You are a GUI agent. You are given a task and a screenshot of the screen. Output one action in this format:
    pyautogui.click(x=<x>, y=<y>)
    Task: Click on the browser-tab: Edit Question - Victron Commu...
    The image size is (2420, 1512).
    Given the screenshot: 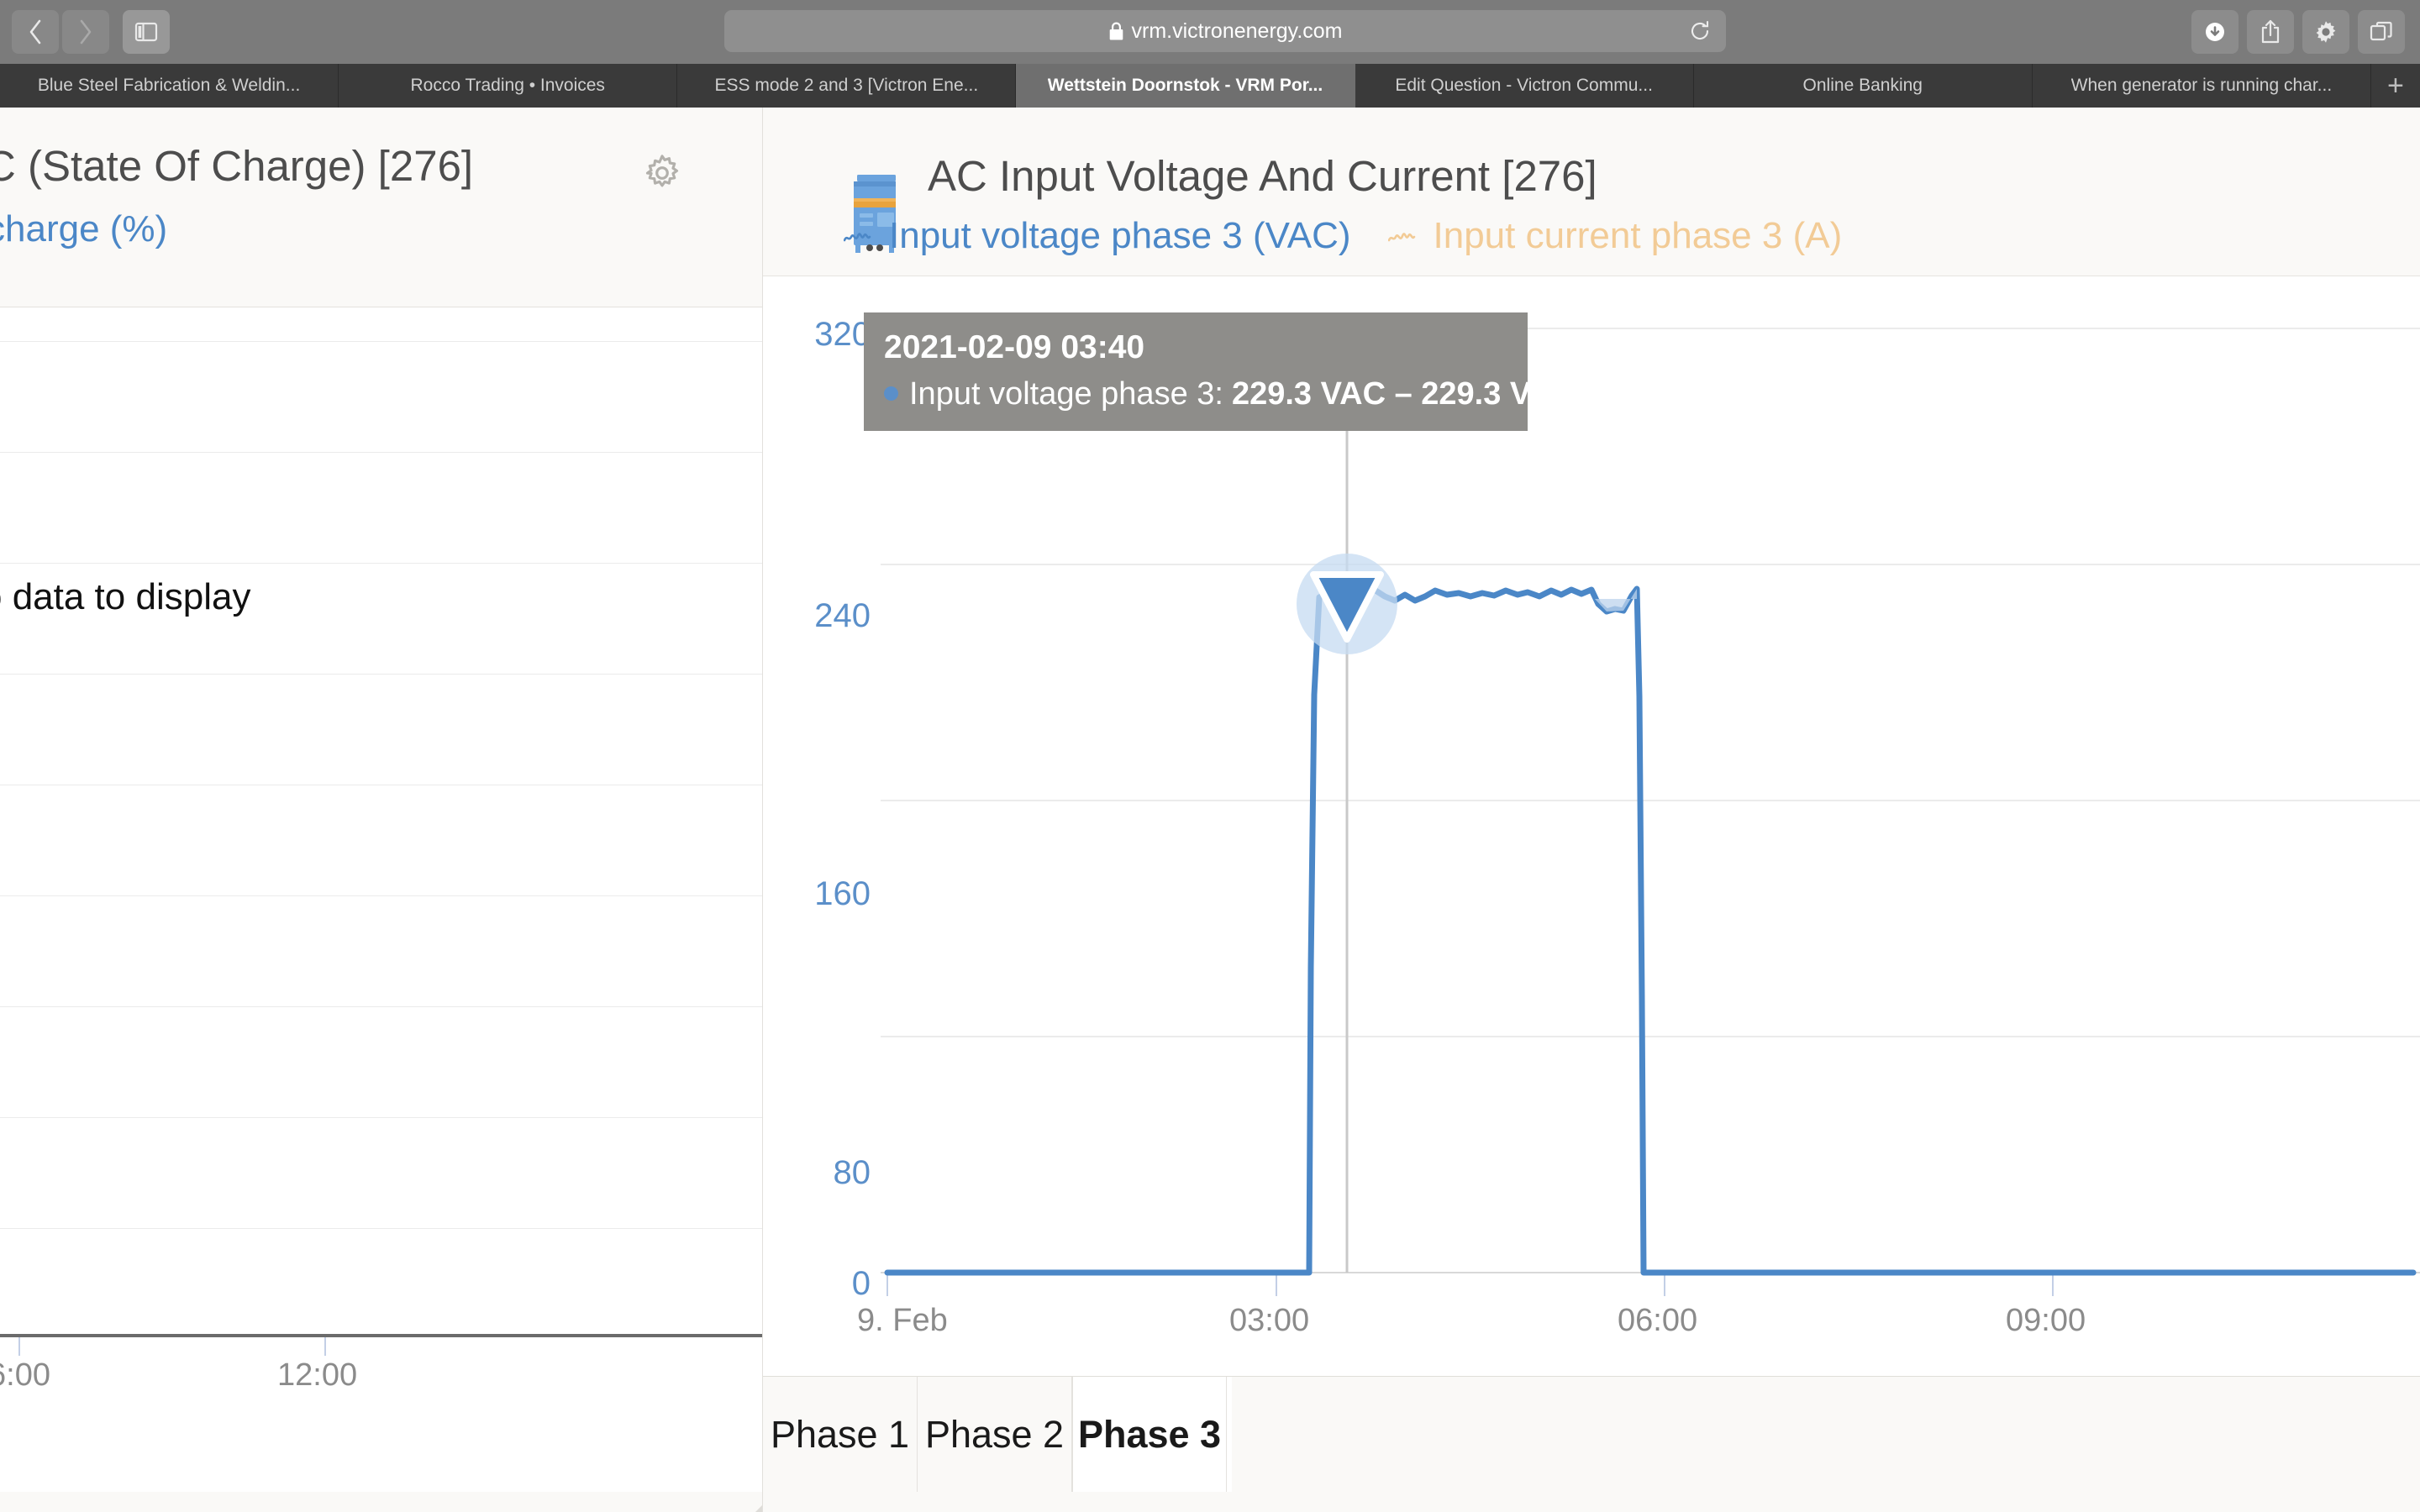 What is the action you would take?
    pyautogui.click(x=1525, y=86)
    